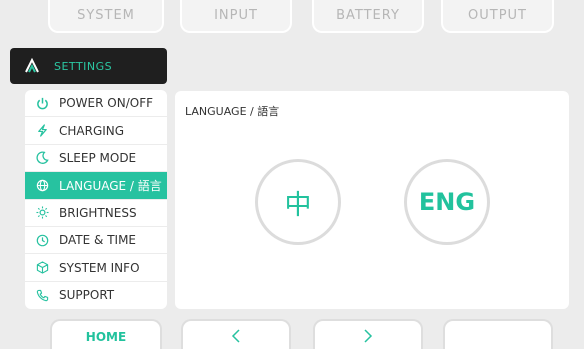 The width and height of the screenshot is (584, 349). I want to click on chevron-right-icon, so click(368, 337).